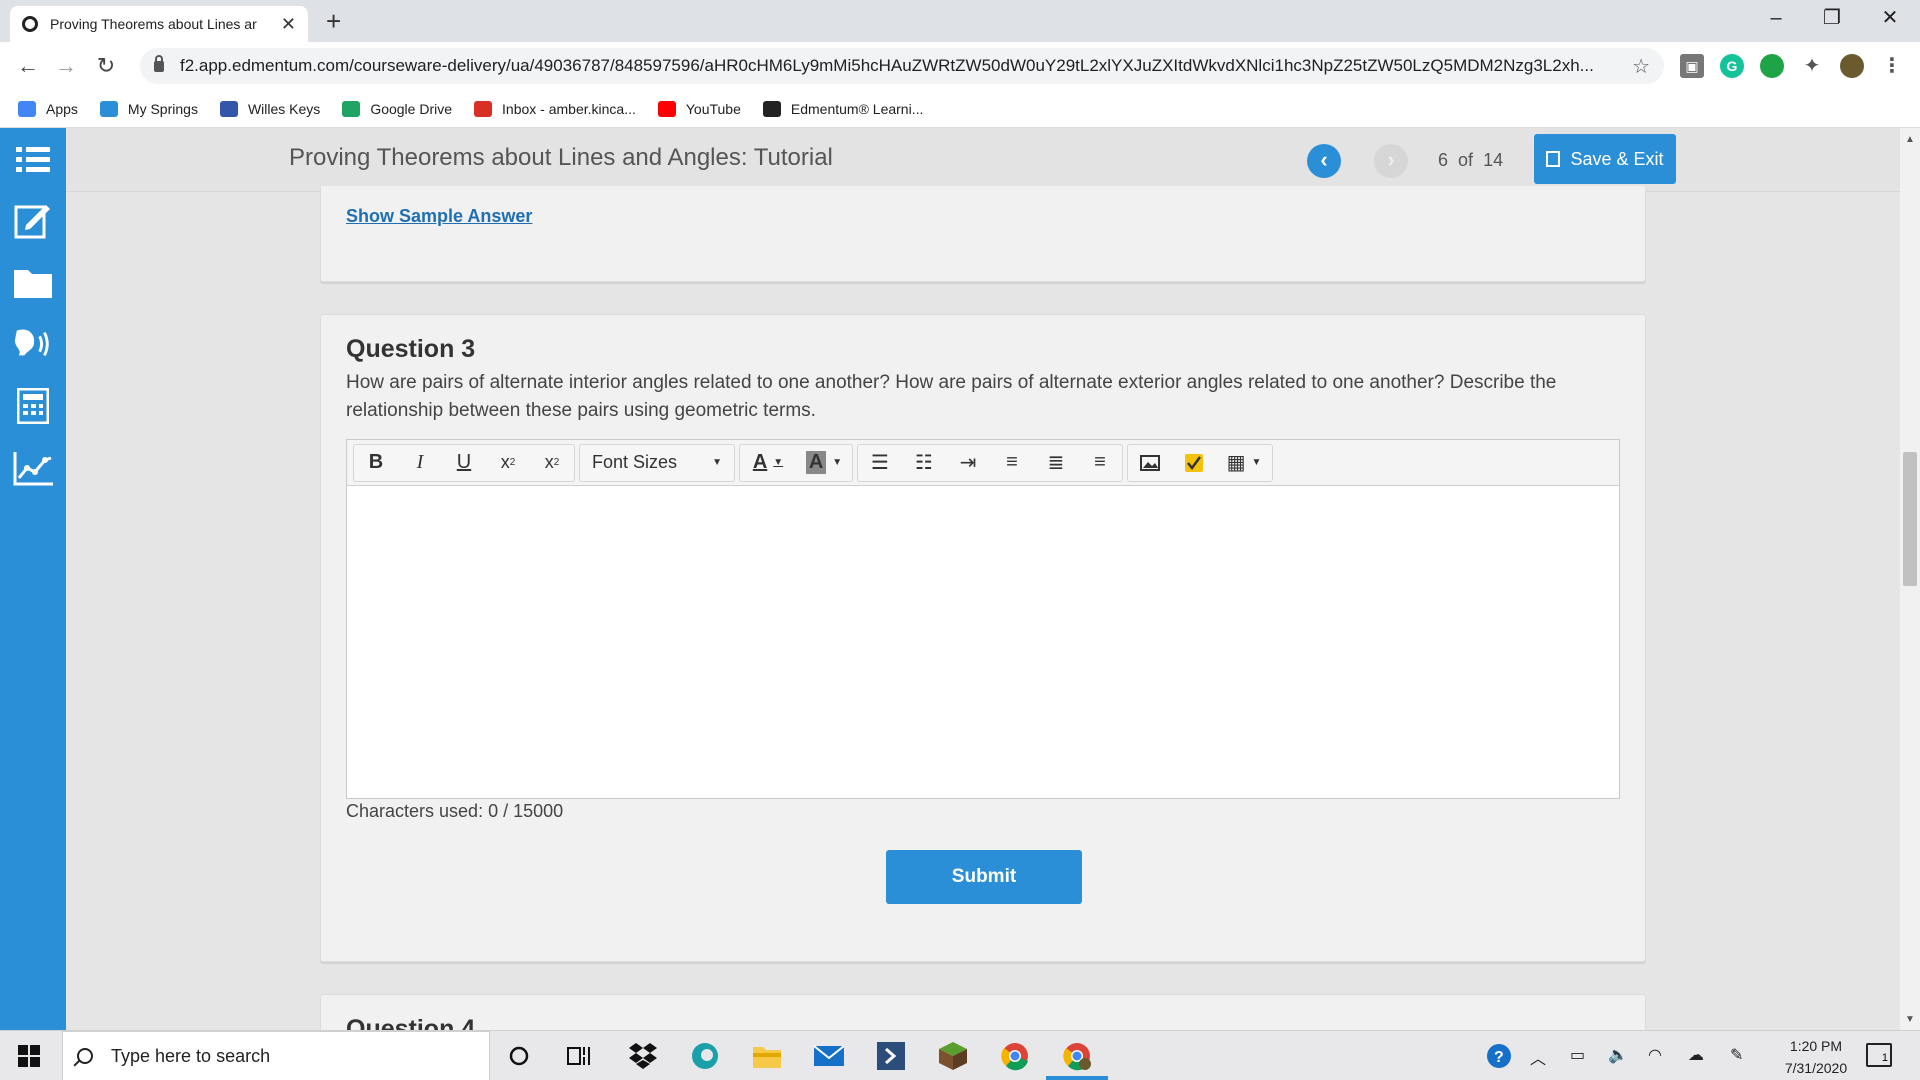 The width and height of the screenshot is (1920, 1080). Describe the element at coordinates (159, 63) in the screenshot. I see `lock-icon` at that location.